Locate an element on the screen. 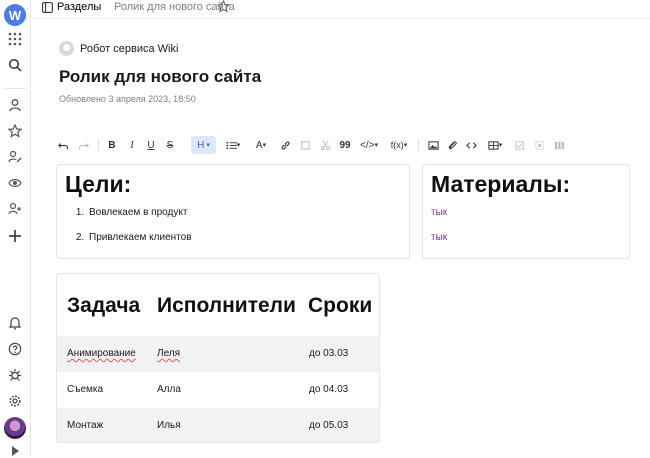 This screenshot has width=650, height=458. table-row: Съемка Алла до 04.03 is located at coordinates (218, 390).